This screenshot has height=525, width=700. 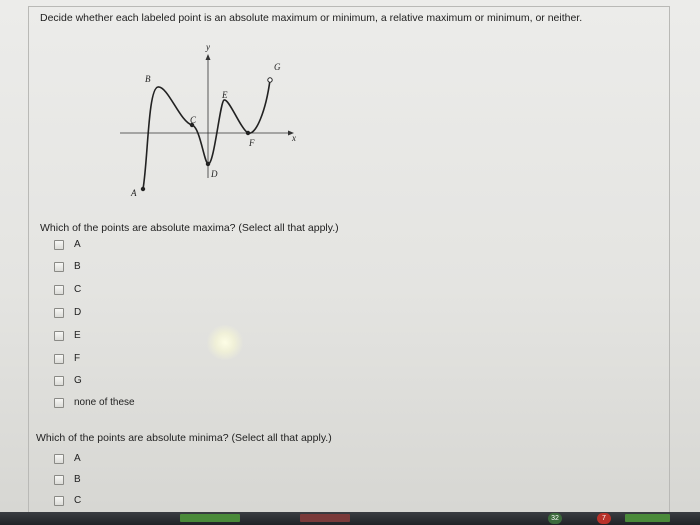 I want to click on option-label: none of these, so click(x=104, y=402).